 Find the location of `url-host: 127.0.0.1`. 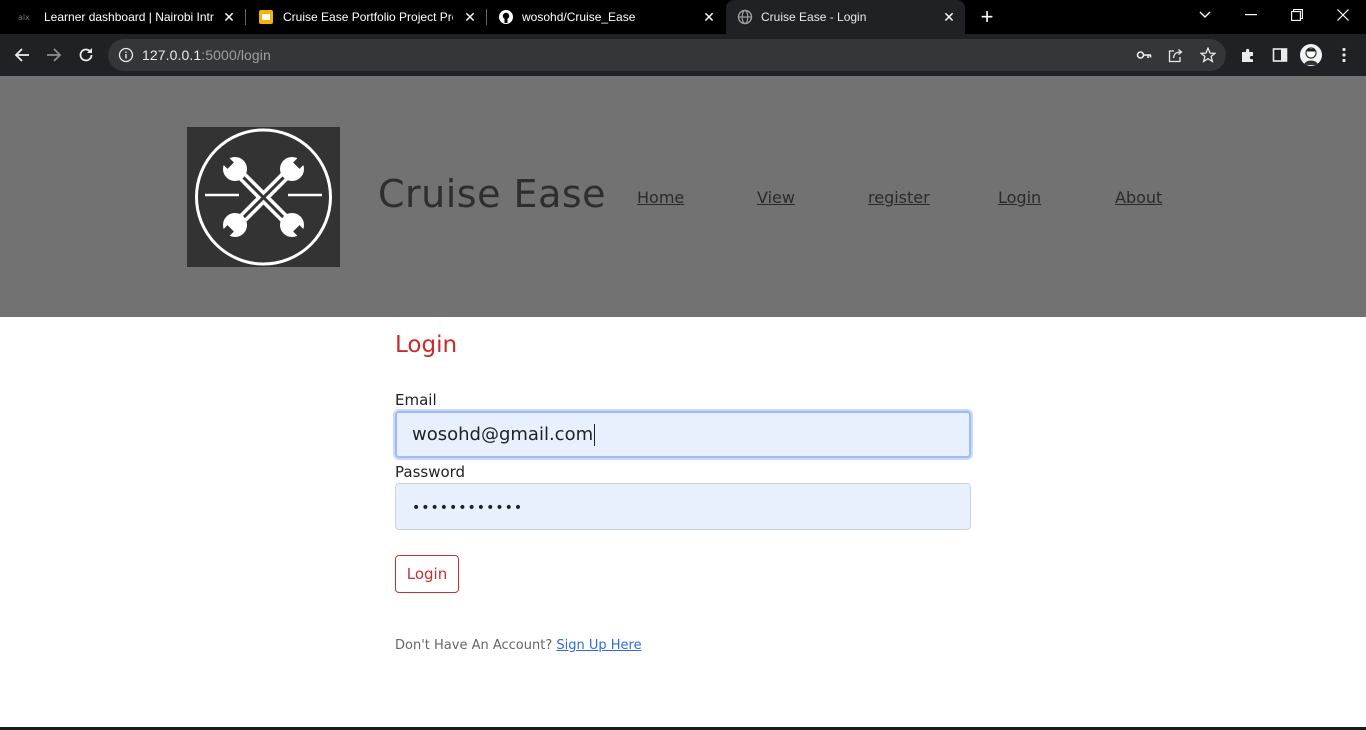

url-host: 127.0.0.1 is located at coordinates (172, 55).